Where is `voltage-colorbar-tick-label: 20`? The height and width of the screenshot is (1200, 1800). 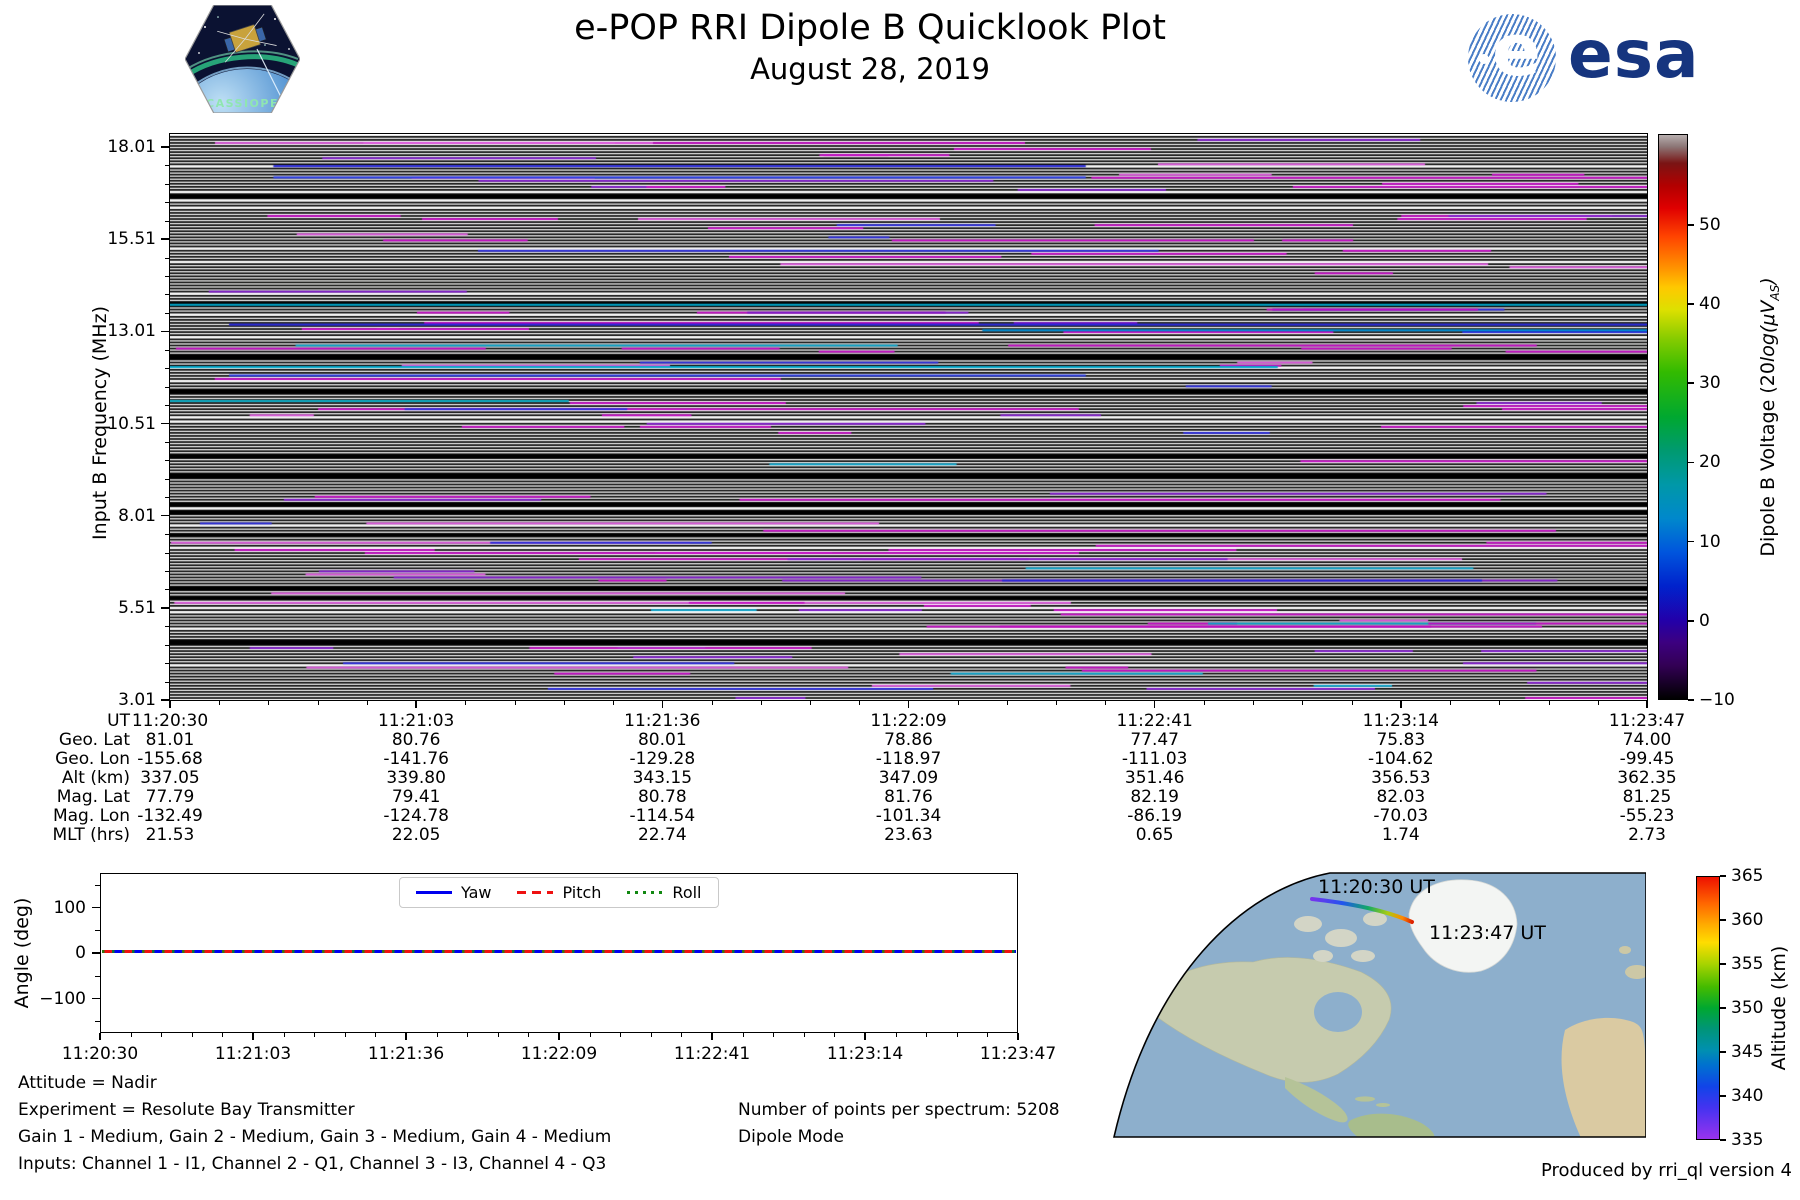 voltage-colorbar-tick-label: 20 is located at coordinates (1710, 462).